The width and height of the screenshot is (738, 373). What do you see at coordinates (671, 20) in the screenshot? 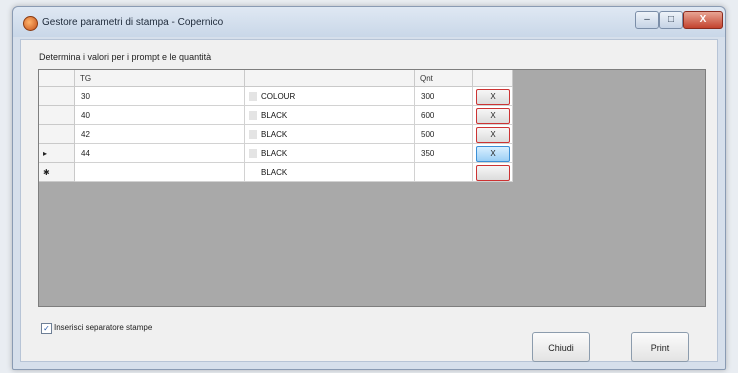
I see `maximize-button: □` at bounding box center [671, 20].